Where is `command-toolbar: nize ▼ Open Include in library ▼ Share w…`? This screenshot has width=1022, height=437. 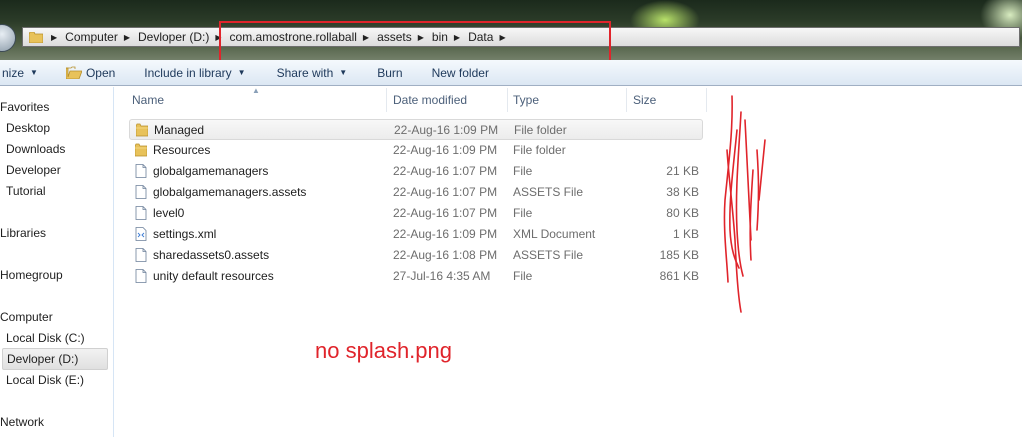 command-toolbar: nize ▼ Open Include in library ▼ Share w… is located at coordinates (511, 73).